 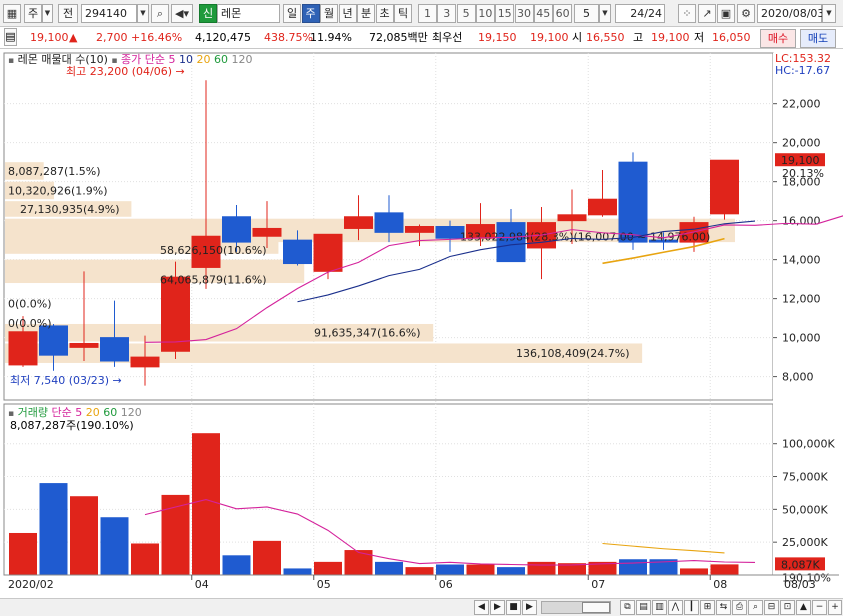 I want to click on scroll-track, so click(x=576, y=607).